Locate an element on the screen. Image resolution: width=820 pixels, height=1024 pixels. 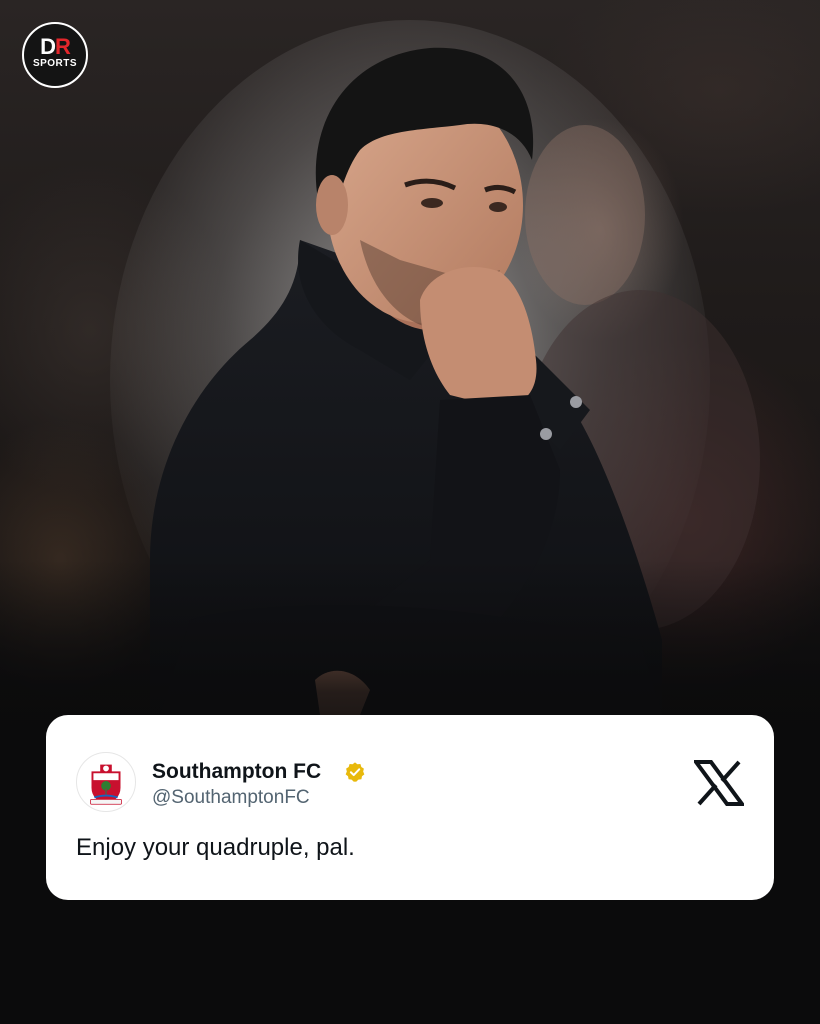
logo-mark: DR is located at coordinates (55, 47).